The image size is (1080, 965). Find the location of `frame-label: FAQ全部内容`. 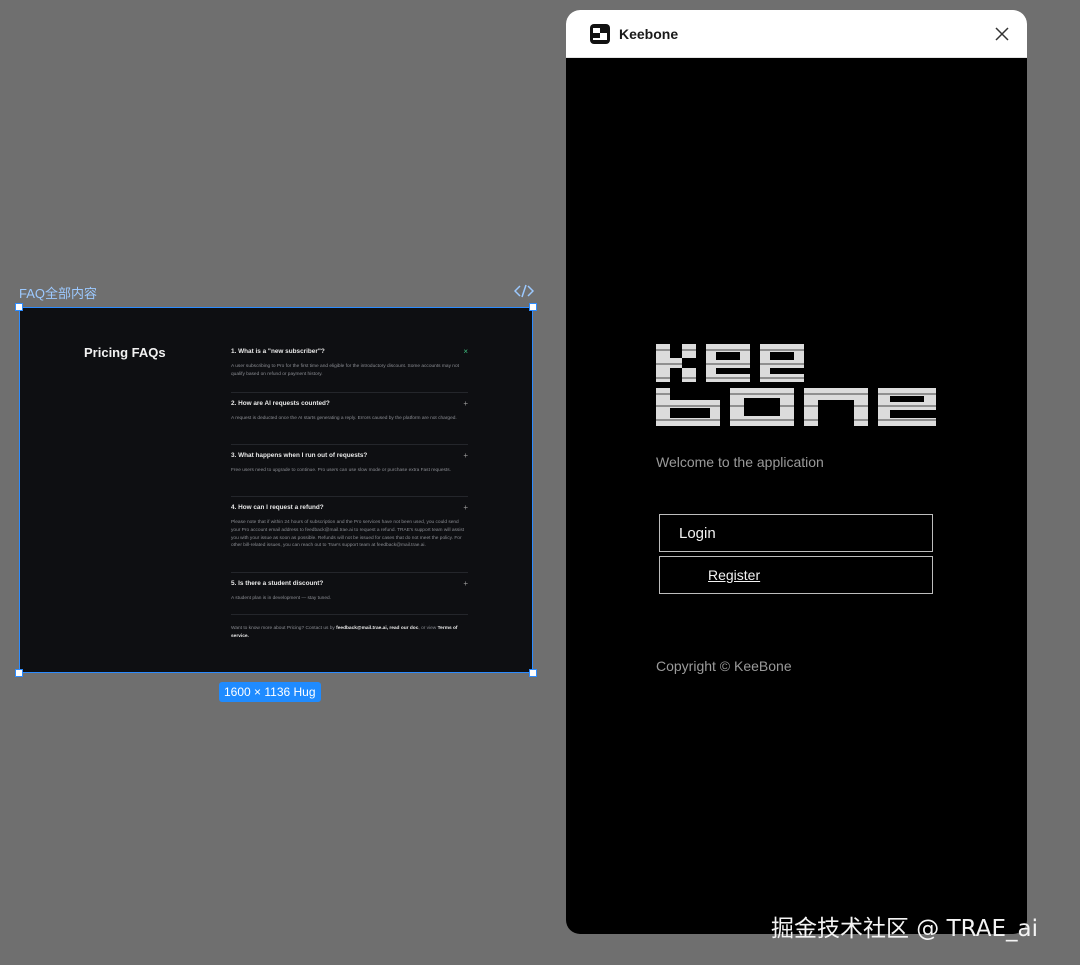

frame-label: FAQ全部内容 is located at coordinates (58, 292).